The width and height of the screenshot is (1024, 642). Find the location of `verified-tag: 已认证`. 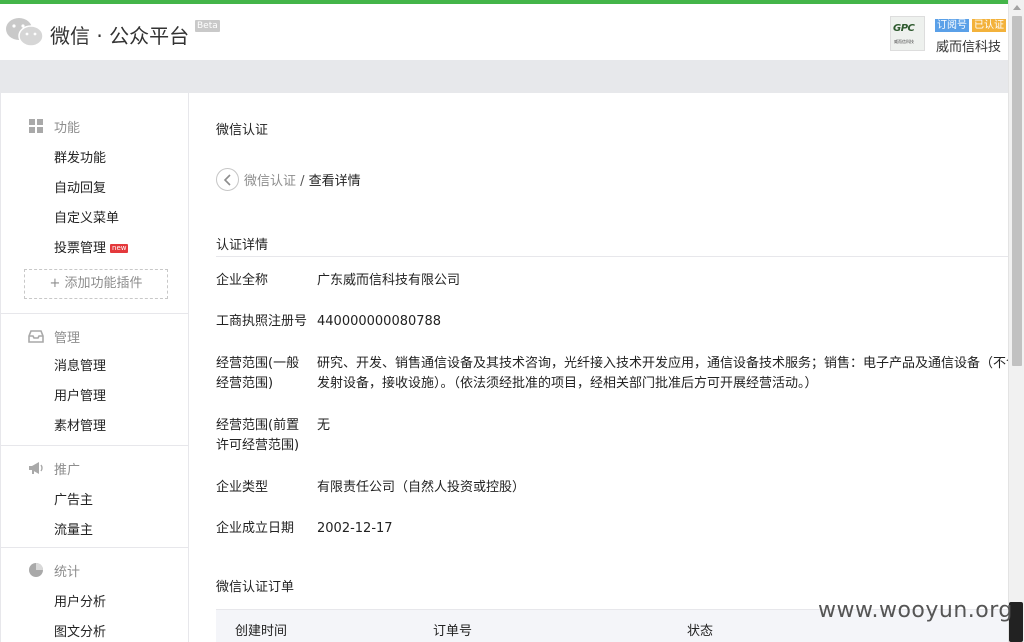

verified-tag: 已认证 is located at coordinates (989, 25).